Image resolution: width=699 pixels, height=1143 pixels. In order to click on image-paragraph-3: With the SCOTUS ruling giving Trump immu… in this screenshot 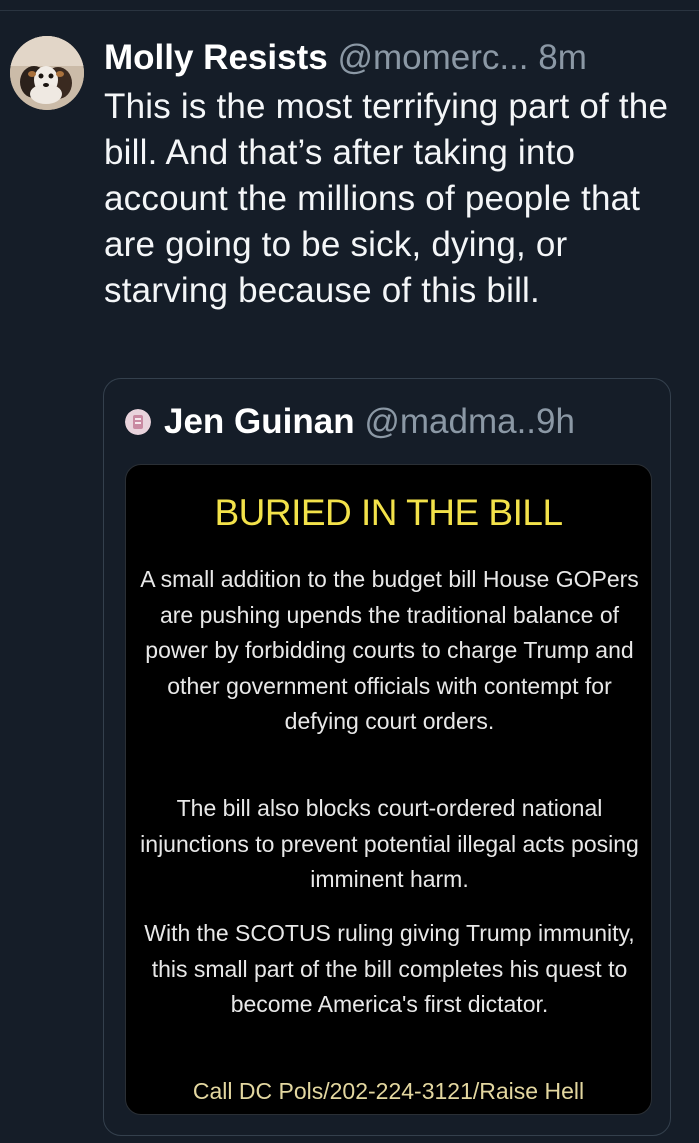, I will do `click(389, 968)`.